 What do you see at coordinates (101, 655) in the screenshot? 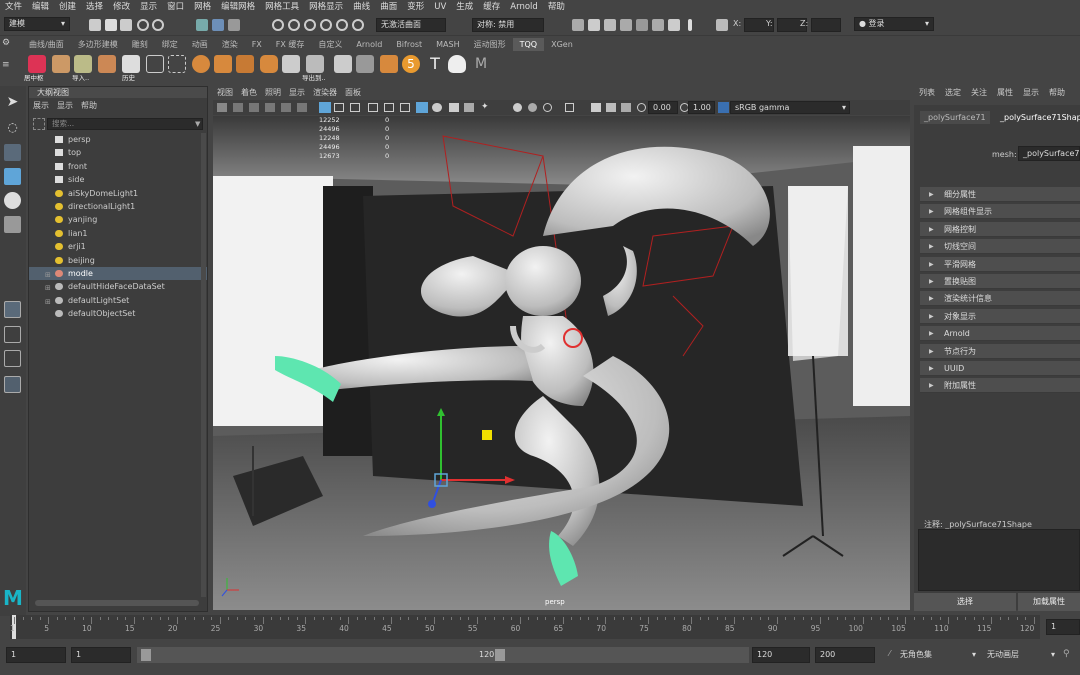
I see `playback-start-field: 1` at bounding box center [101, 655].